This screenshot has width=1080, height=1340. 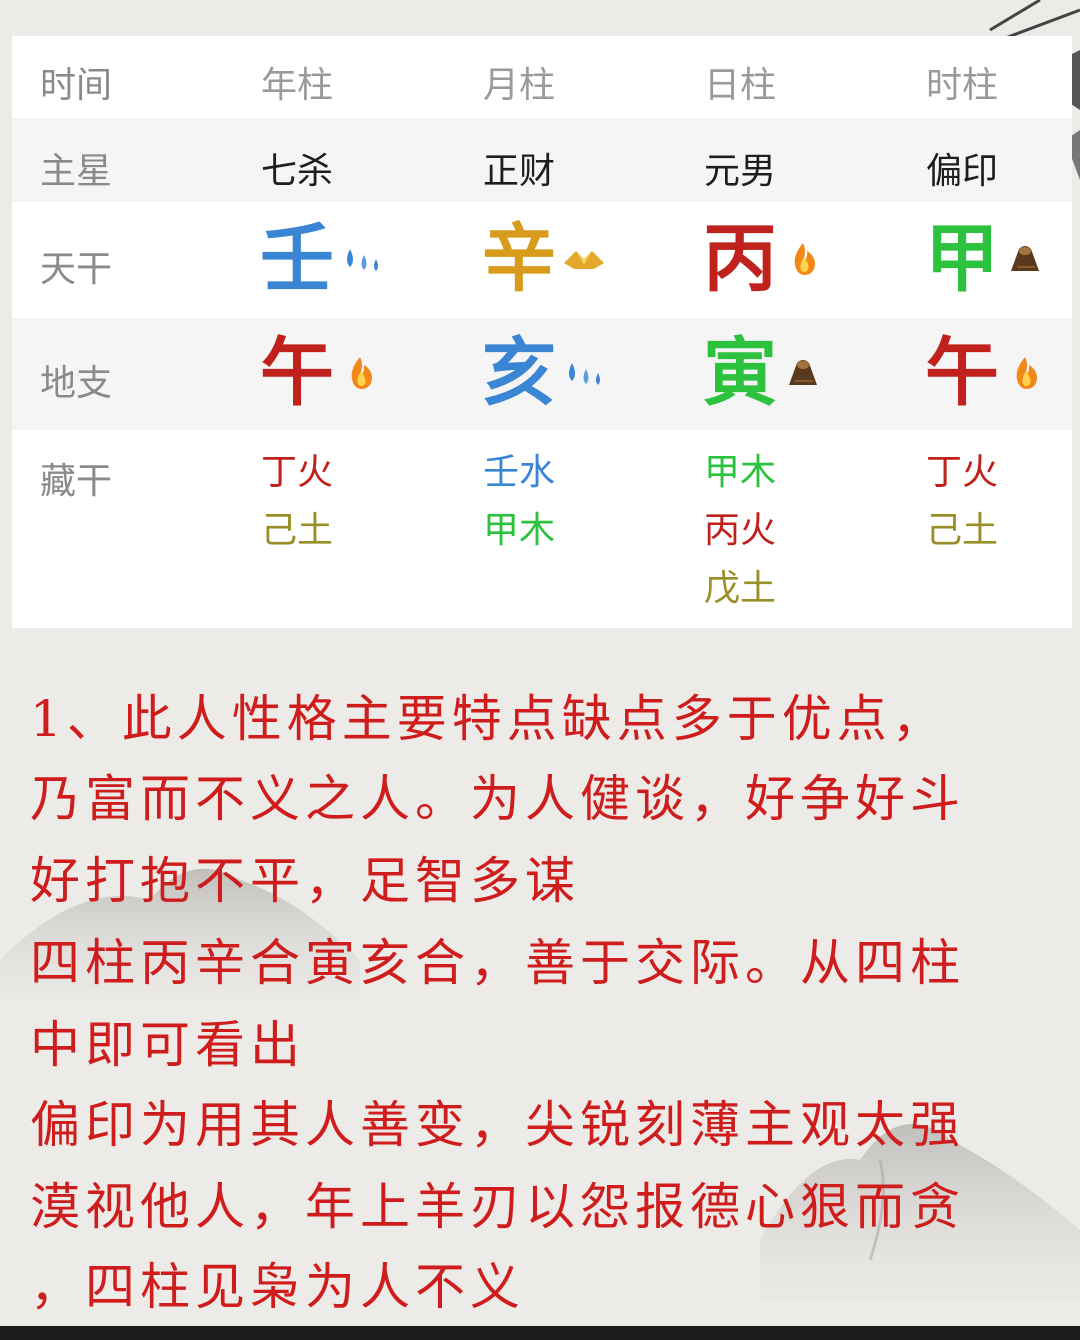 I want to click on analysis-line: 好打抱不平，足智多谋, so click(x=305, y=881).